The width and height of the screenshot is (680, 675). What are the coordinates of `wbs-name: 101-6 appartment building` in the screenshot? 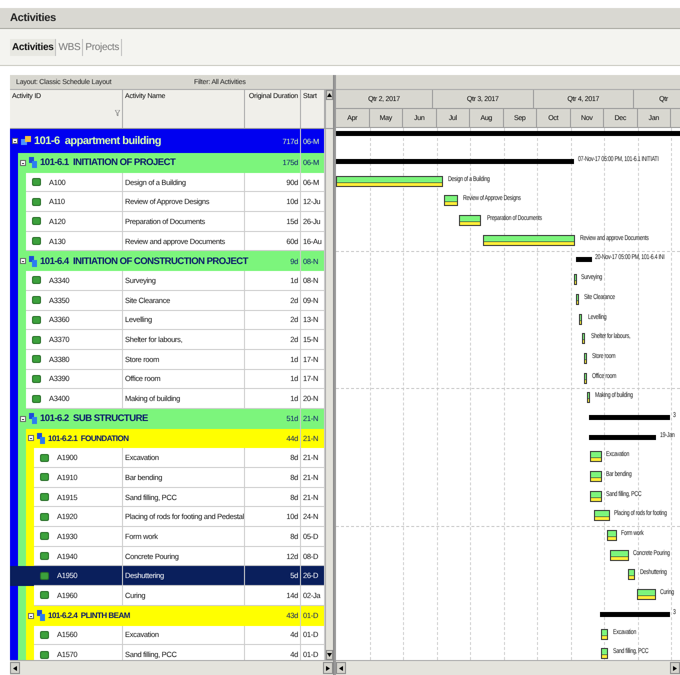 It's located at (97, 141).